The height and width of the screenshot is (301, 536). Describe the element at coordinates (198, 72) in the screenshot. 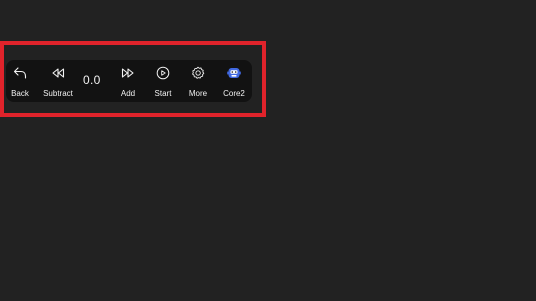

I see `gear-icon` at that location.